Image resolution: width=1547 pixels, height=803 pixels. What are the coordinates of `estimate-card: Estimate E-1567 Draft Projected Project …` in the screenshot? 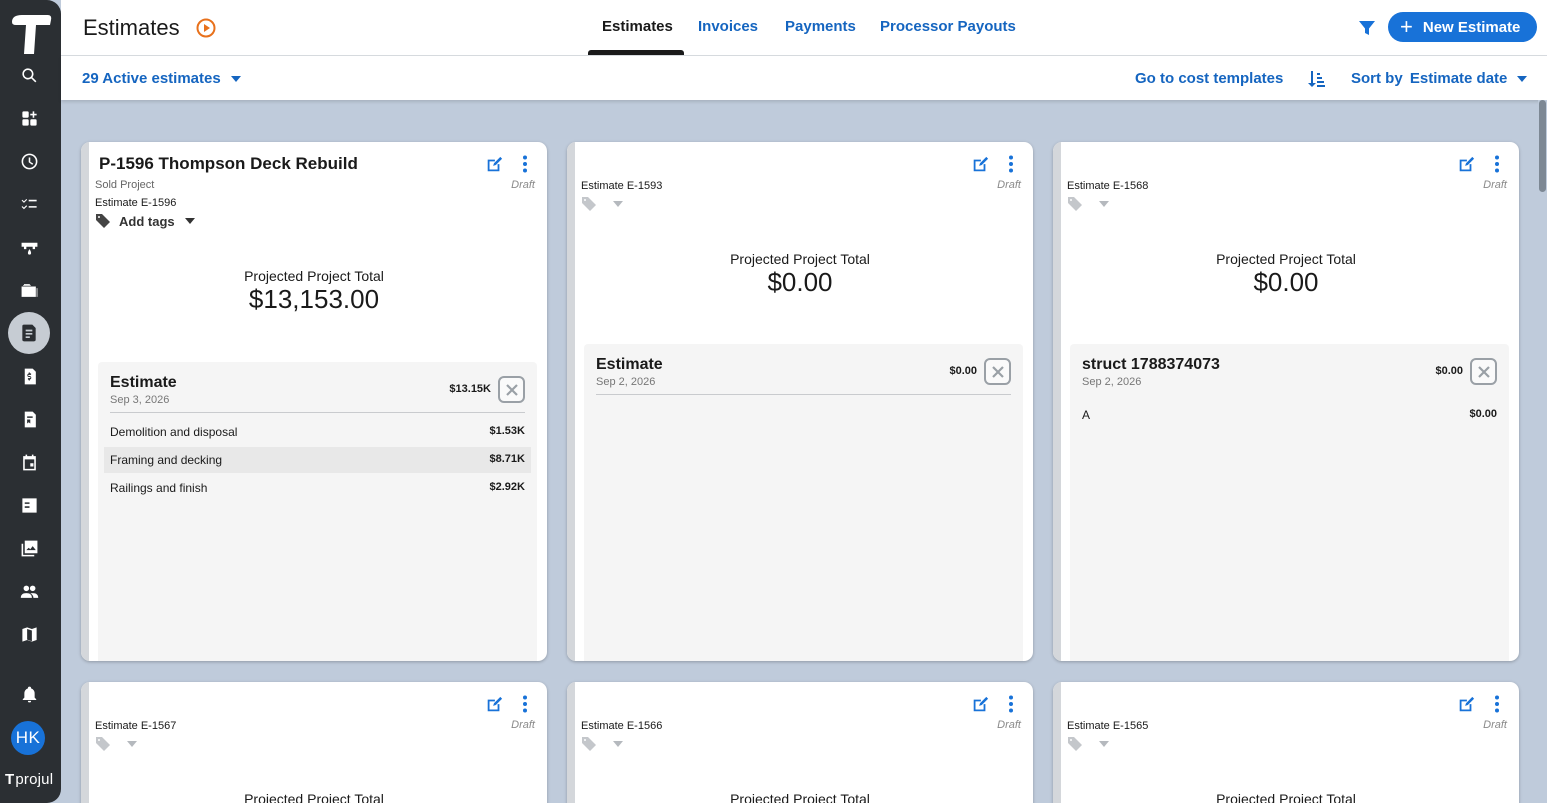 It's located at (314, 742).